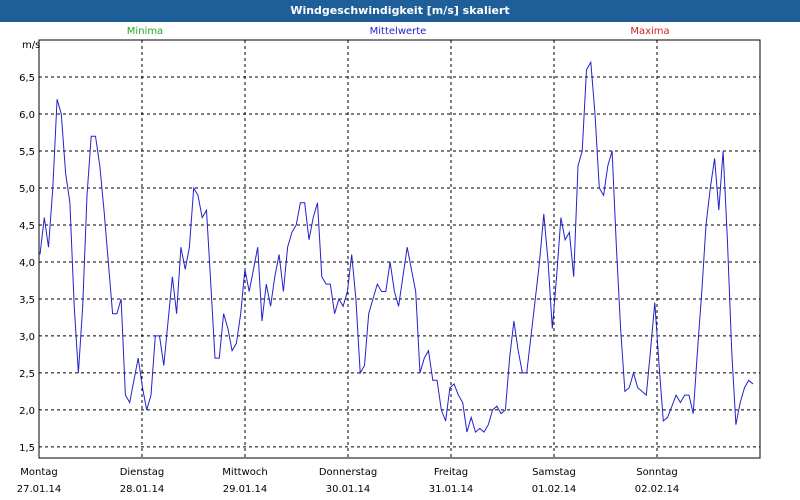 The width and height of the screenshot is (800, 500). Describe the element at coordinates (31, 45) in the screenshot. I see `y-axis-unit: m/s` at that location.